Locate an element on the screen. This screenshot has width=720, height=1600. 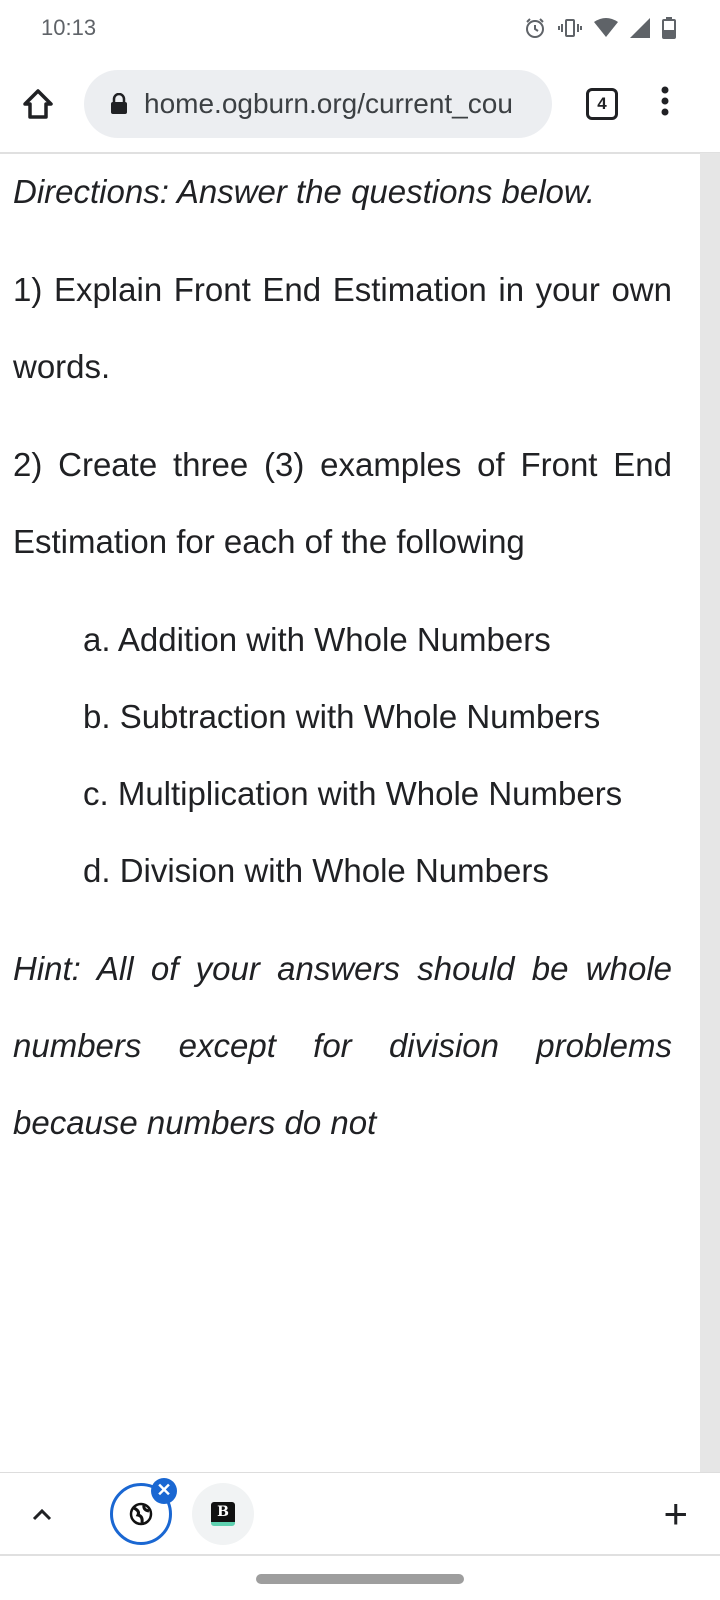
clock: 10:13 is located at coordinates (69, 27).